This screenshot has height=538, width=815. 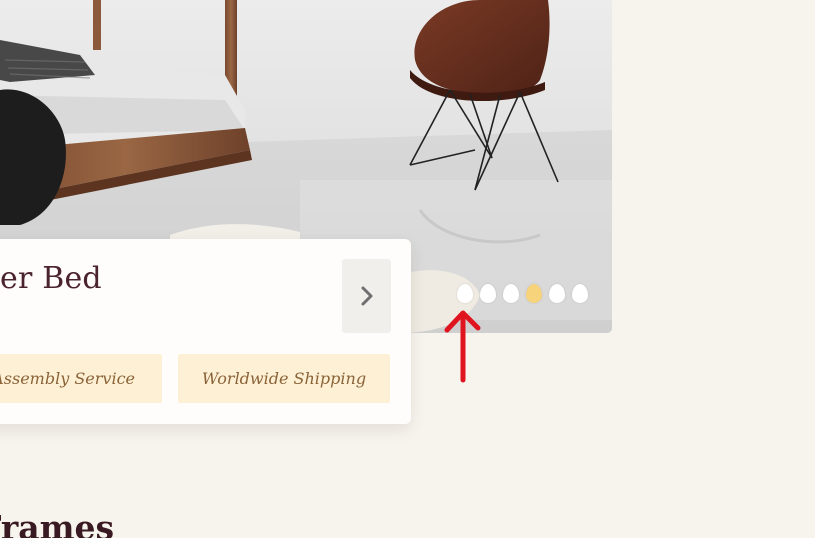 What do you see at coordinates (534, 293) in the screenshot?
I see `carousel-dot-4-active` at bounding box center [534, 293].